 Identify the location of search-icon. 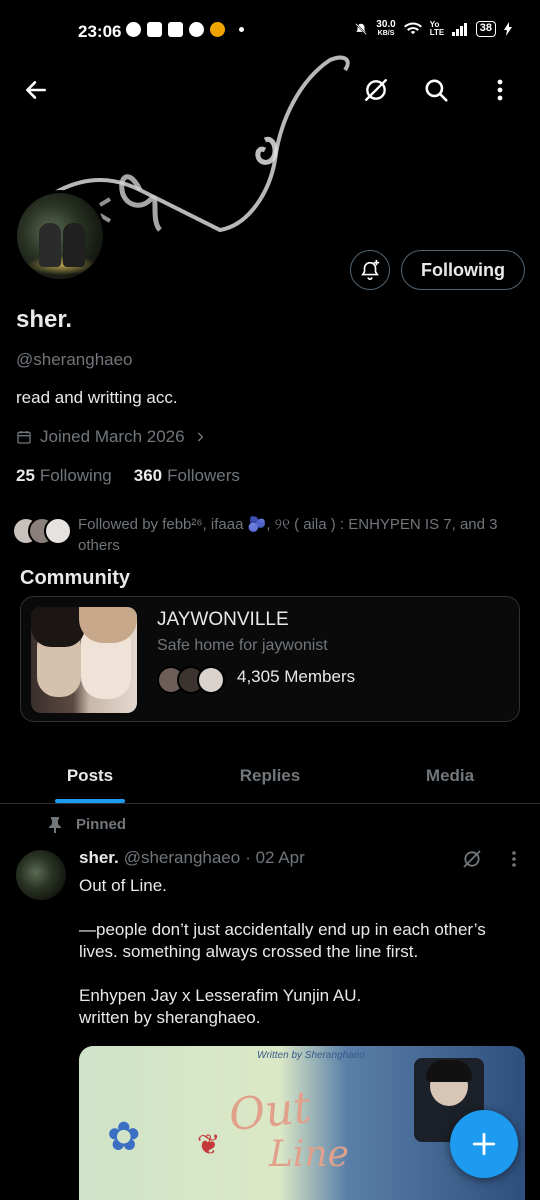
(436, 90).